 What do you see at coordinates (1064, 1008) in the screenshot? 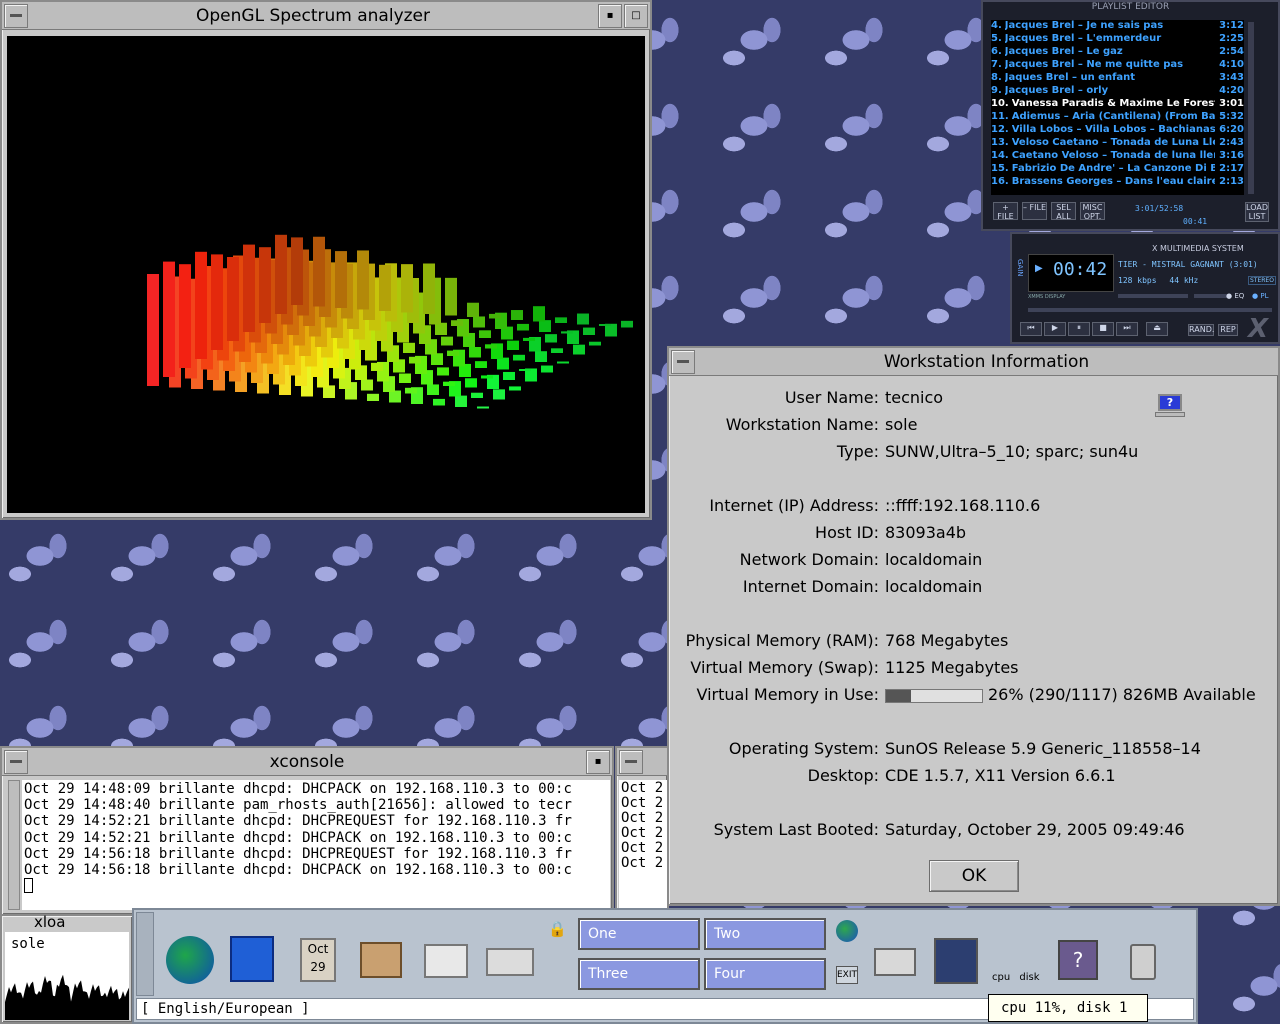
I see `tooltip-text: cpu 11%, disk 1` at bounding box center [1064, 1008].